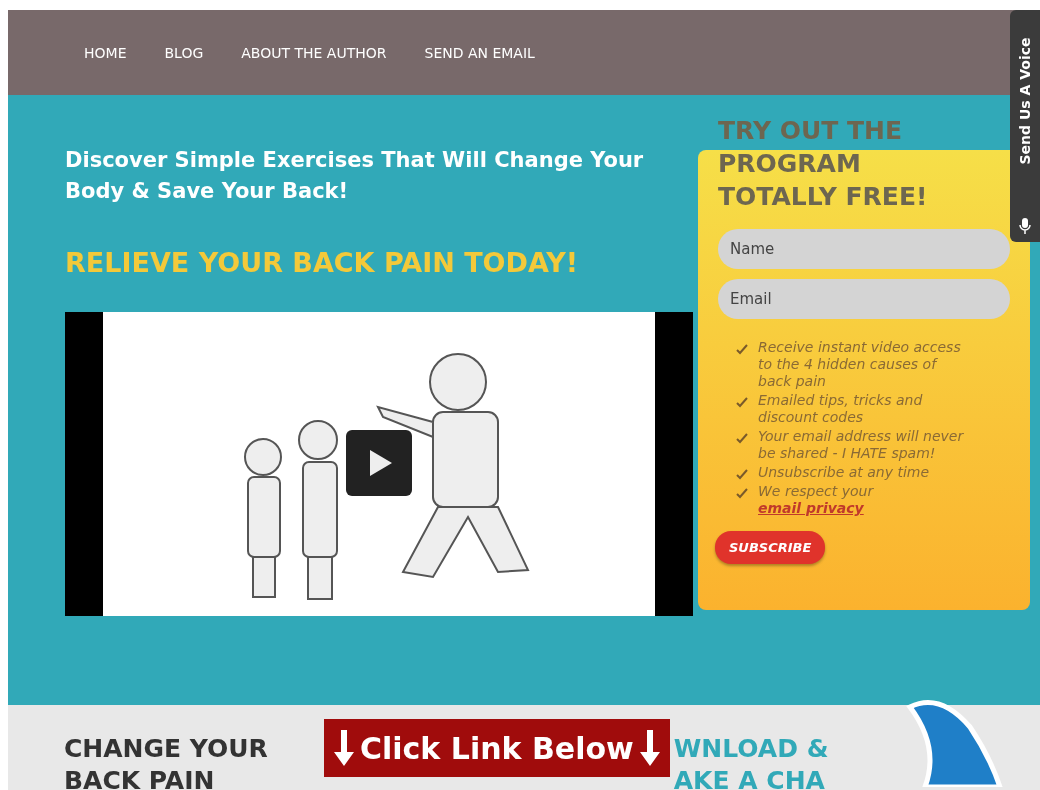 Image resolution: width=1040 pixels, height=790 pixels. I want to click on benefit-text: Emailed tips, tricks and discount codes, so click(841, 409).